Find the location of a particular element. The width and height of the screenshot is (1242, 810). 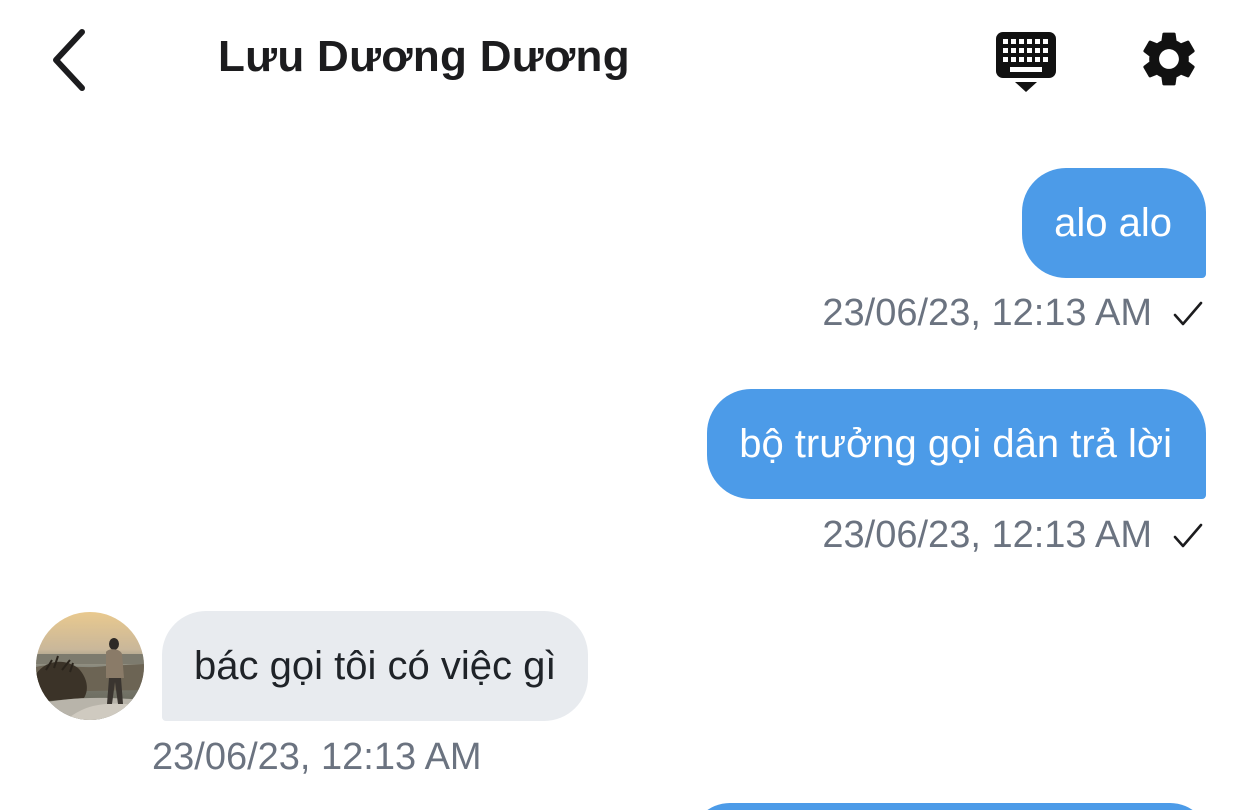

keyboard-hide-icon is located at coordinates (1026, 62).